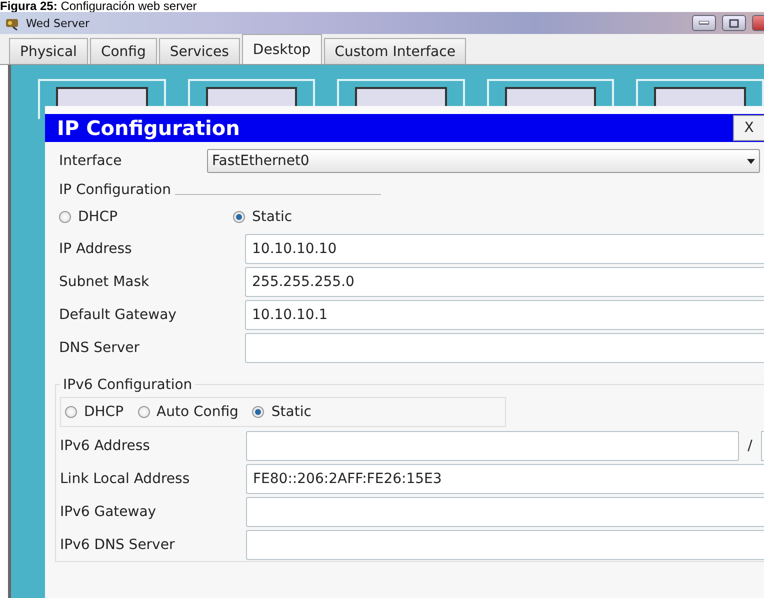 This screenshot has width=764, height=598. I want to click on field-label: IP Address, so click(96, 248).